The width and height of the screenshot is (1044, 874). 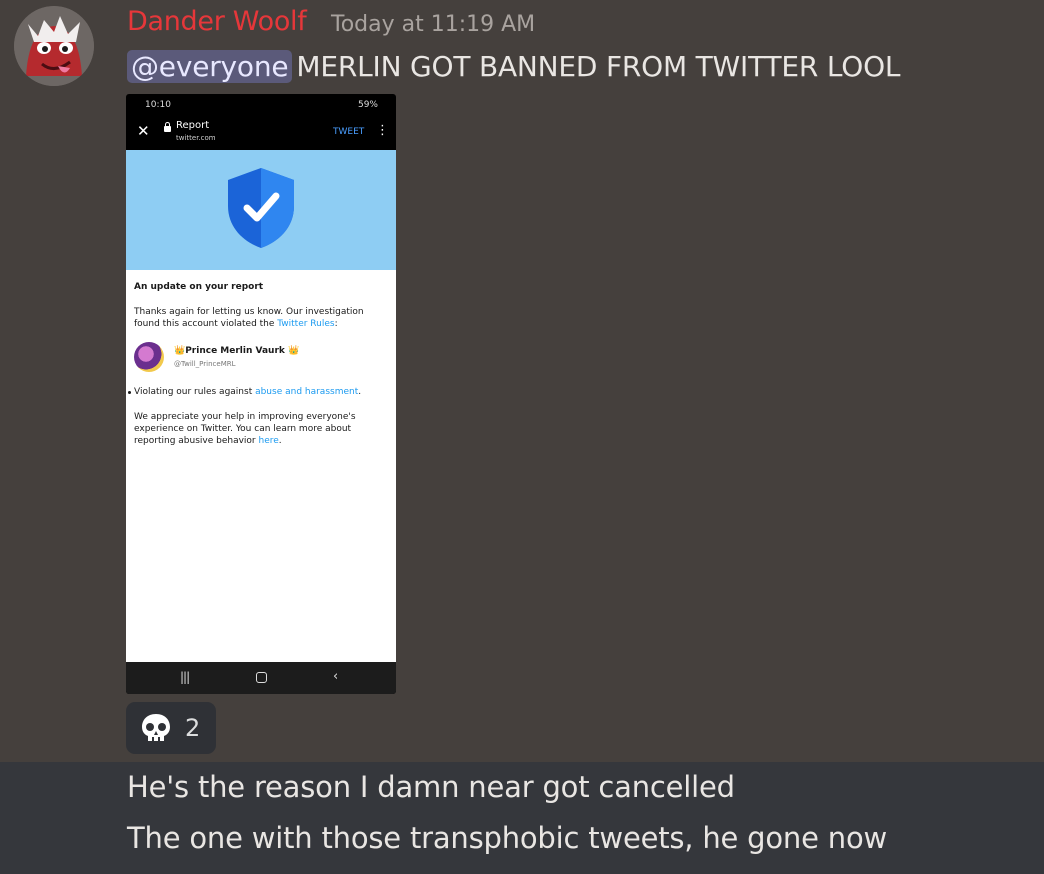 I want to click on page-domain: twitter.com, so click(x=196, y=138).